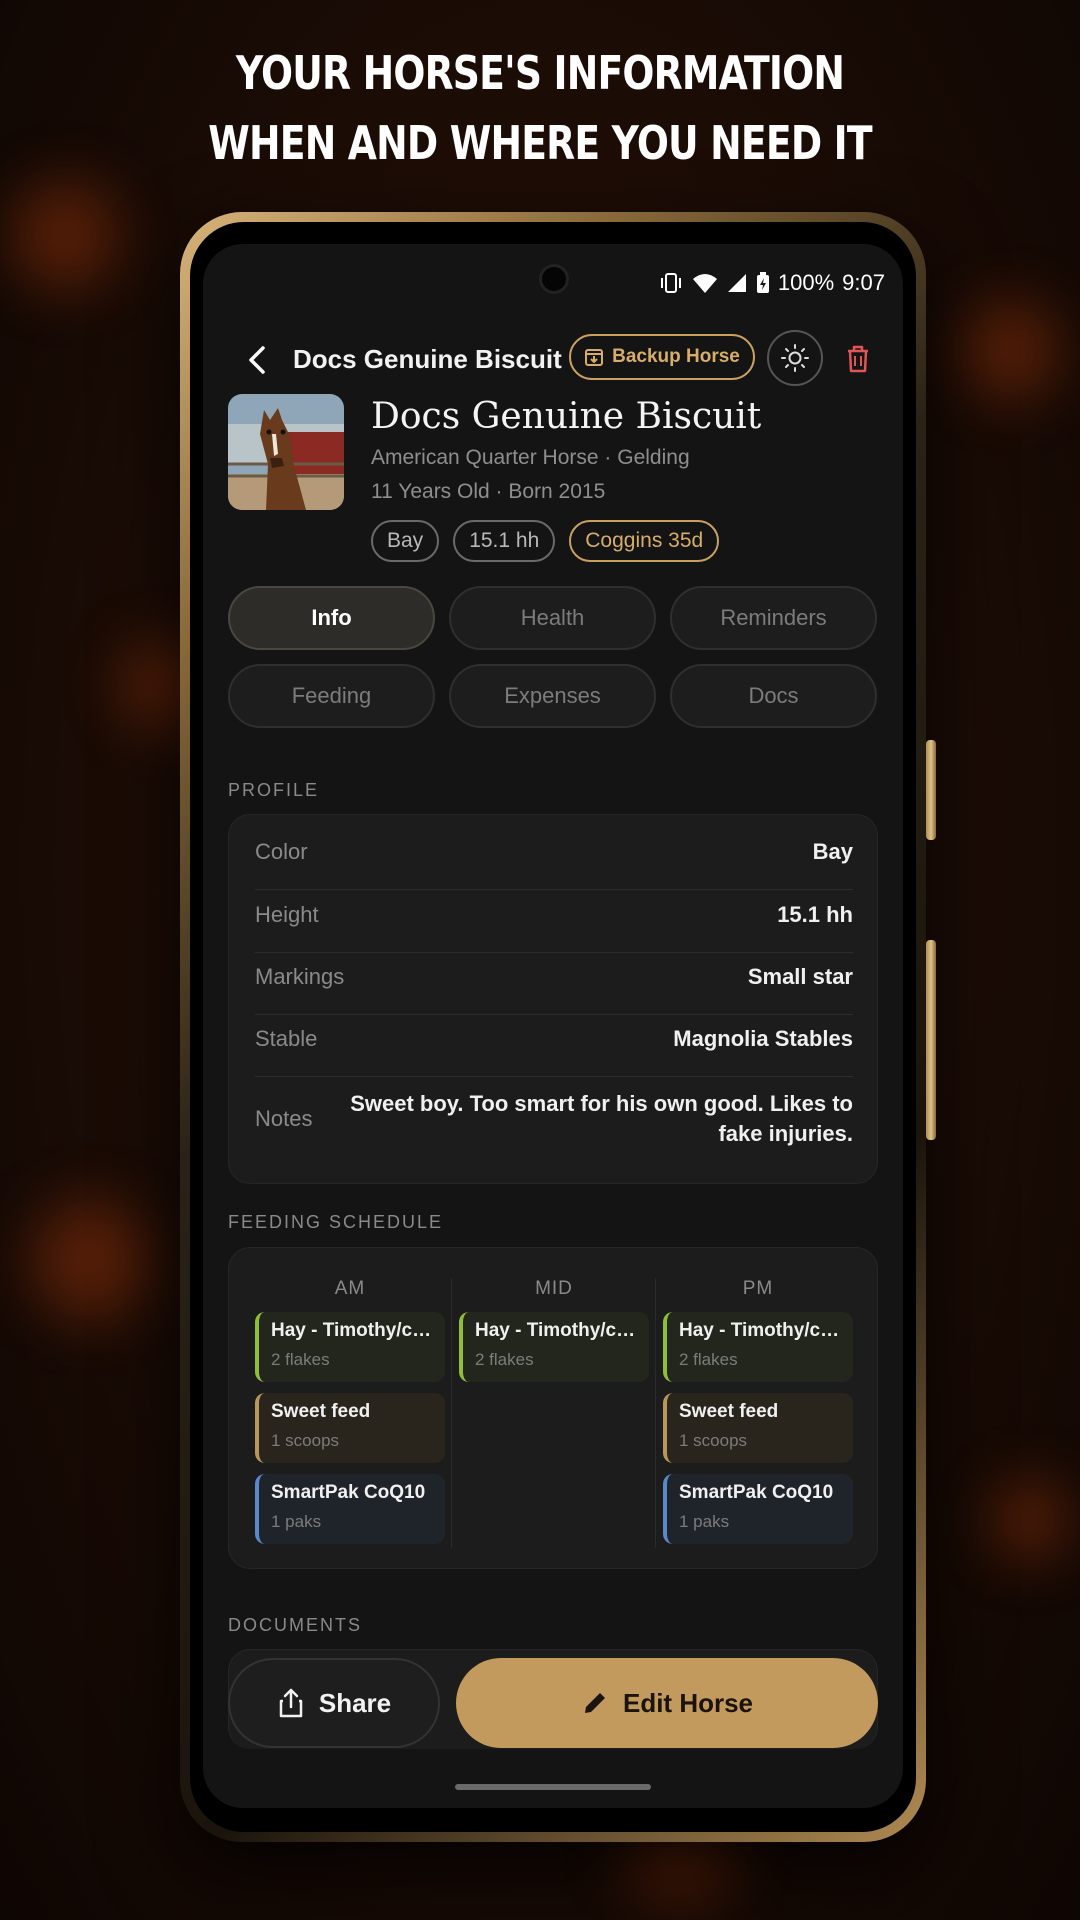 This screenshot has height=1920, width=1080. I want to click on height-chip: 15.1 hh, so click(504, 541).